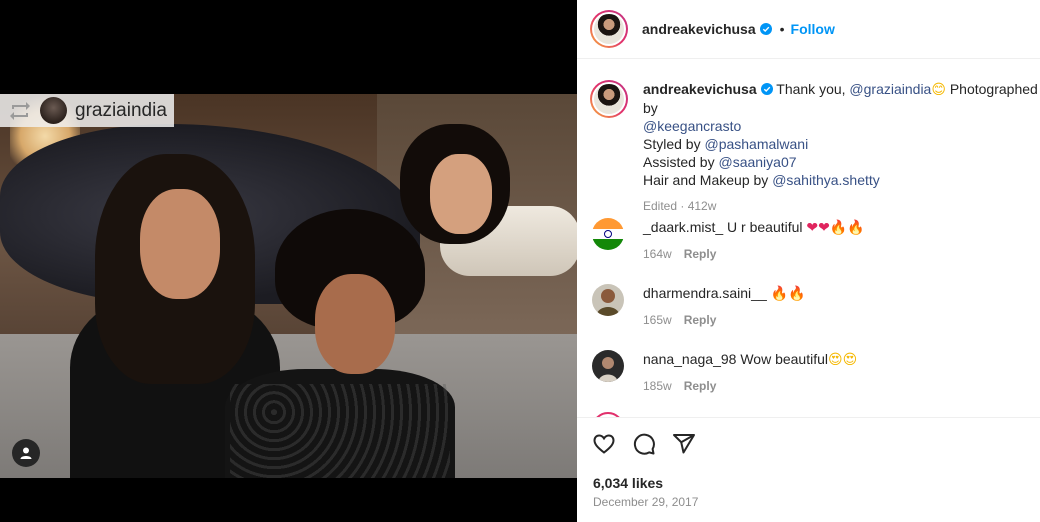 The height and width of the screenshot is (522, 1040). What do you see at coordinates (683, 227) in the screenshot?
I see `comment-username: _daark.mist_` at bounding box center [683, 227].